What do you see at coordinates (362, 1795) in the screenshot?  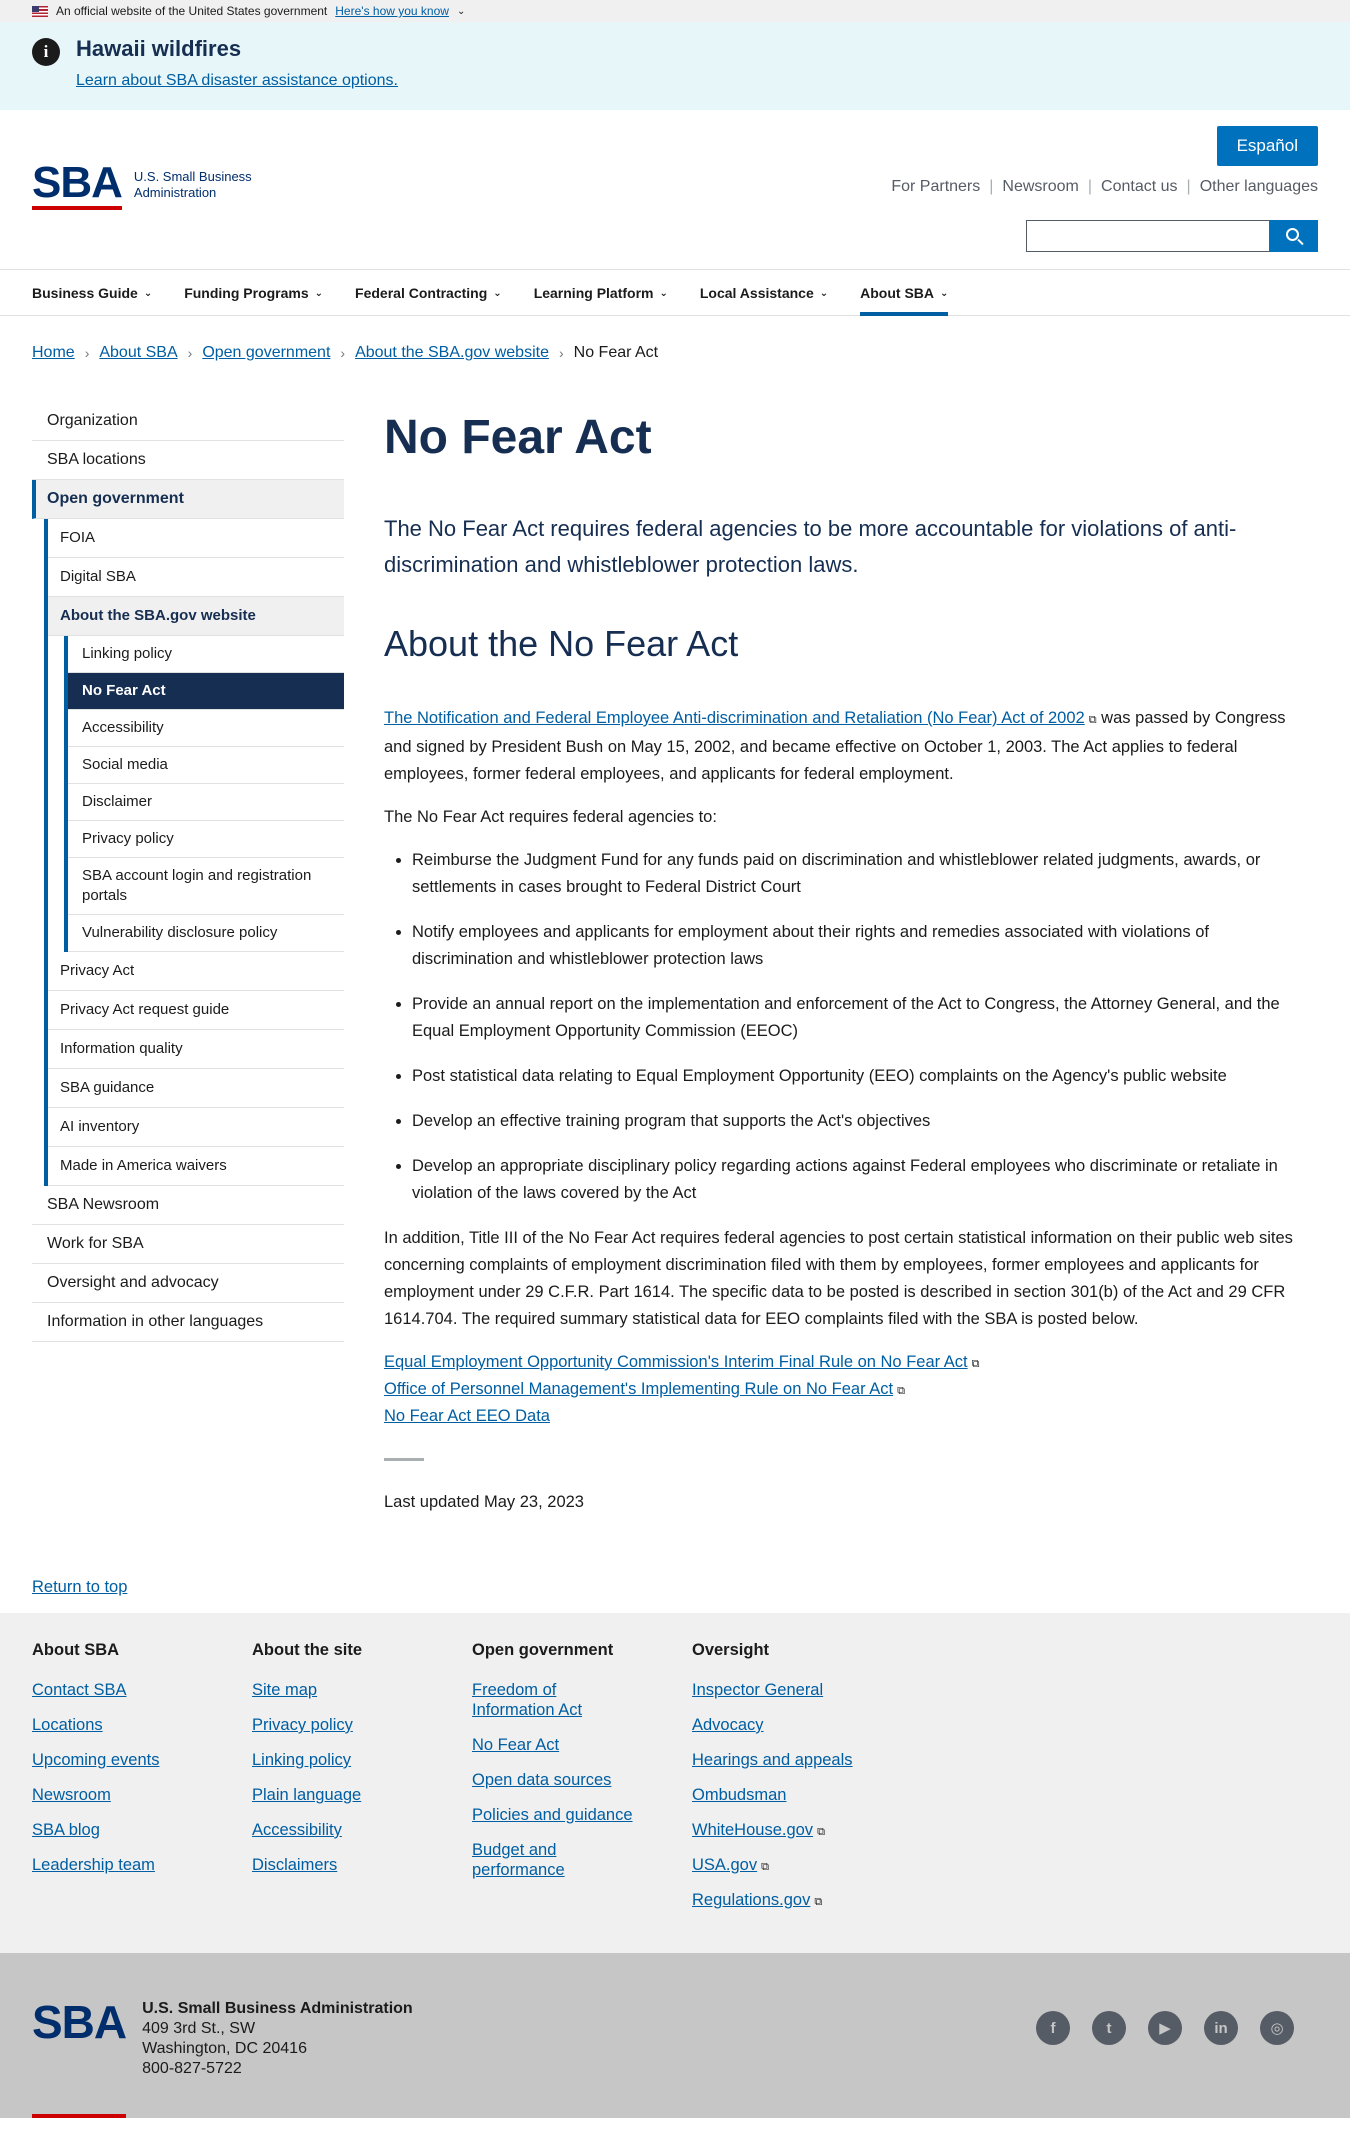 I see `footer-link: Plain language` at bounding box center [362, 1795].